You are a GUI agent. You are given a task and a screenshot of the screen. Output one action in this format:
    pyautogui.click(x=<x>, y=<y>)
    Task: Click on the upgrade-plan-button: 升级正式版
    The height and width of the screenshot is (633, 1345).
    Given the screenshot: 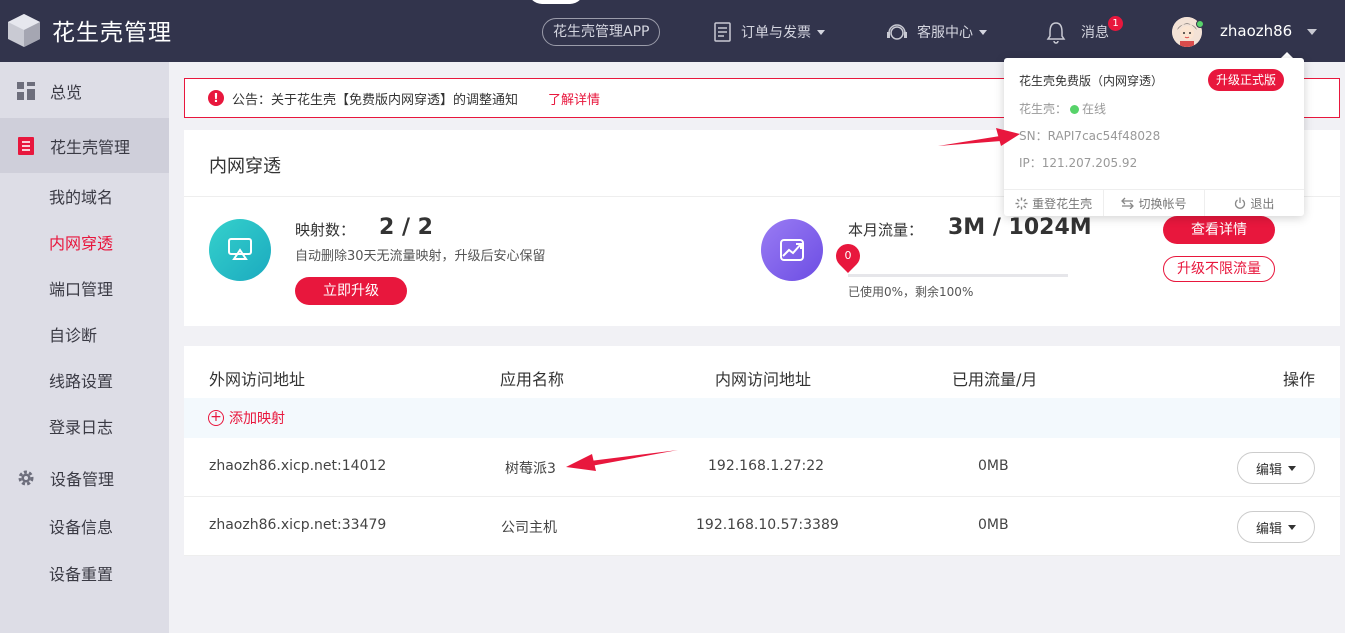 What is the action you would take?
    pyautogui.click(x=1246, y=80)
    